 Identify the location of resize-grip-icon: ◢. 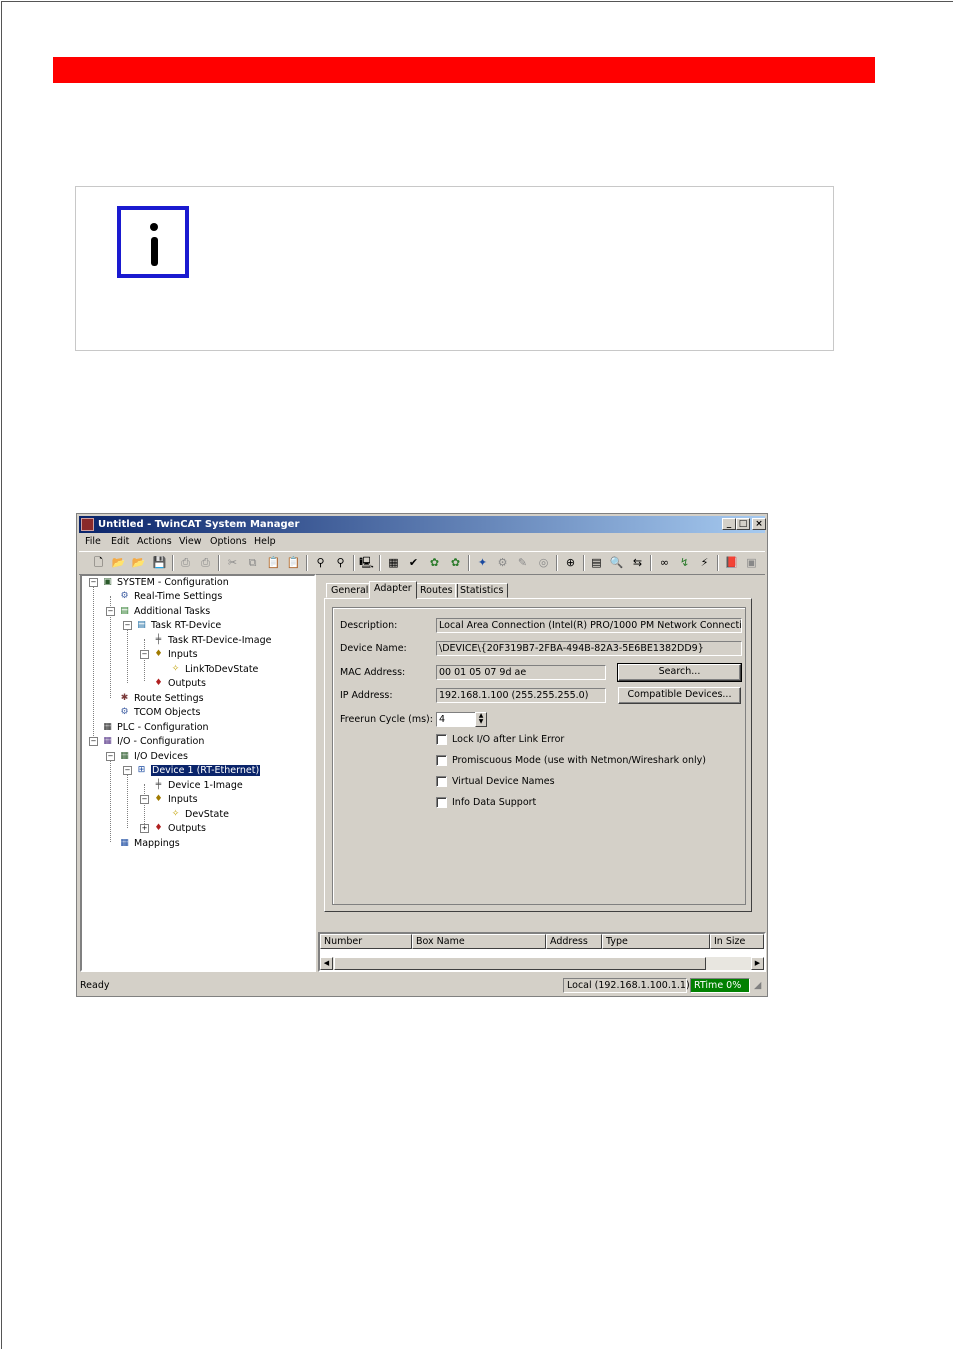
(757, 985).